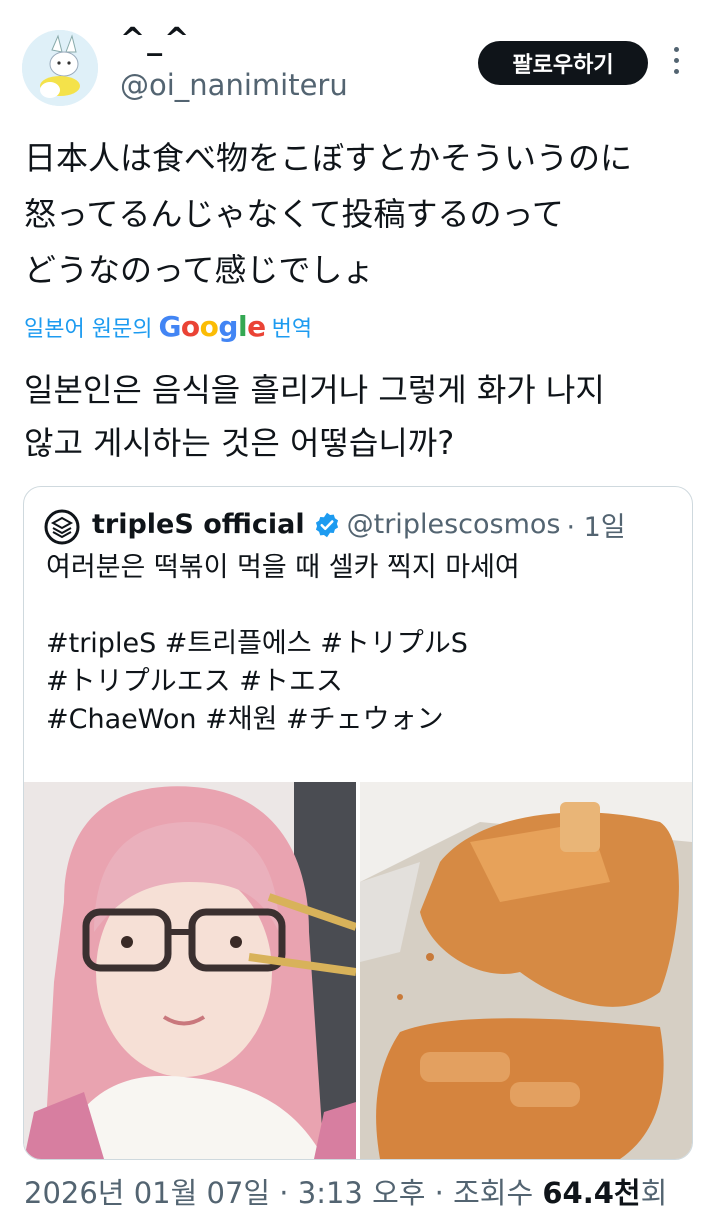 This screenshot has width=714, height=1225. Describe the element at coordinates (294, 214) in the screenshot. I see `tweet-line: 怒ってるんじゃなくて投稿するのって` at that location.